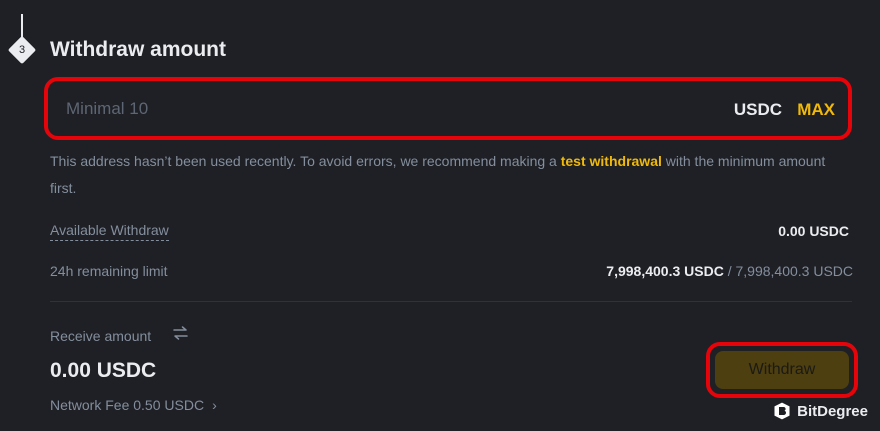 The height and width of the screenshot is (431, 880). Describe the element at coordinates (832, 411) in the screenshot. I see `watermark-text: BitDegree` at that location.